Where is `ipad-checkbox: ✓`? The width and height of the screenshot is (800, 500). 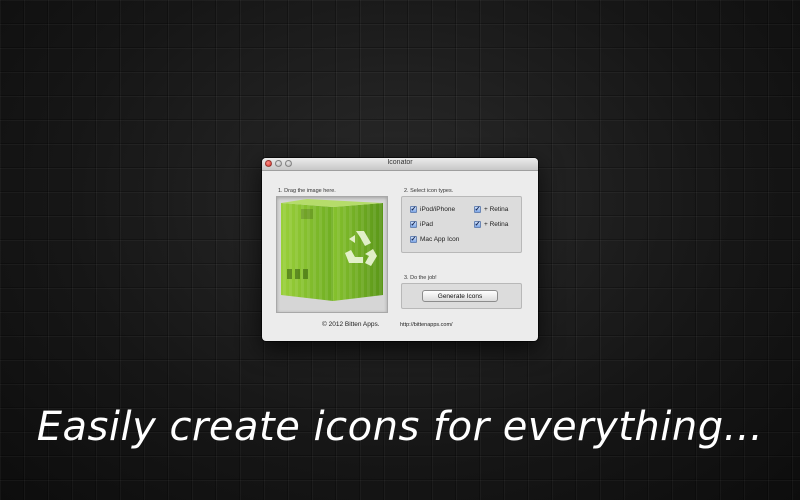
ipad-checkbox: ✓ is located at coordinates (413, 224).